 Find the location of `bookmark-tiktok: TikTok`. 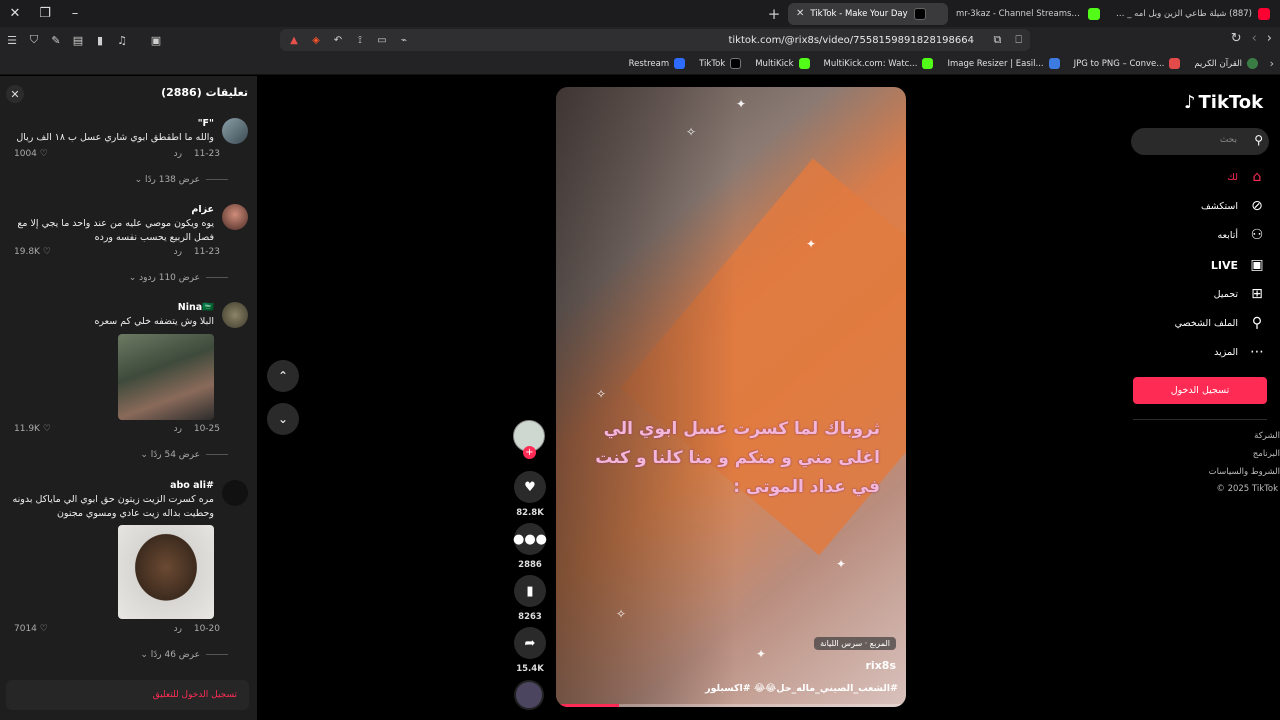

bookmark-tiktok: TikTok is located at coordinates (720, 63).